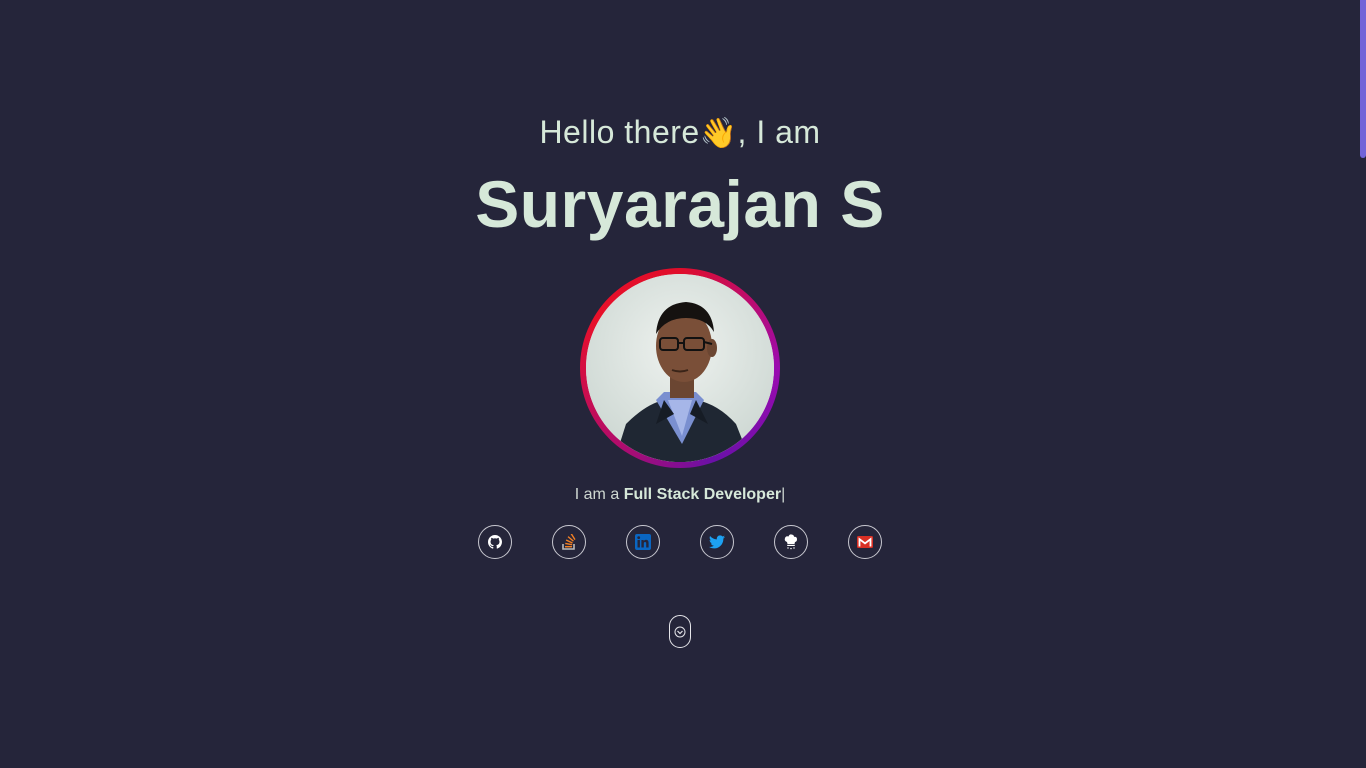 The width and height of the screenshot is (1366, 768). Describe the element at coordinates (783, 494) in the screenshot. I see `typing-cursor: |` at that location.